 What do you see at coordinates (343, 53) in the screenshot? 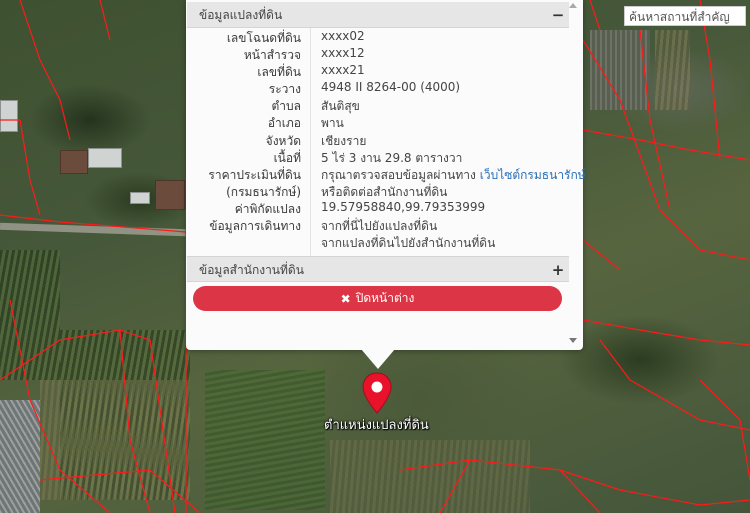
I see `row-value: xxxx12` at bounding box center [343, 53].